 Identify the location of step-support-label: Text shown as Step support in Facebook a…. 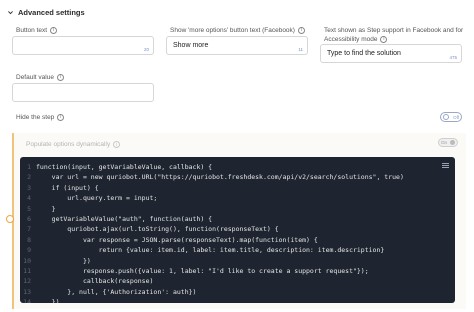
(394, 35).